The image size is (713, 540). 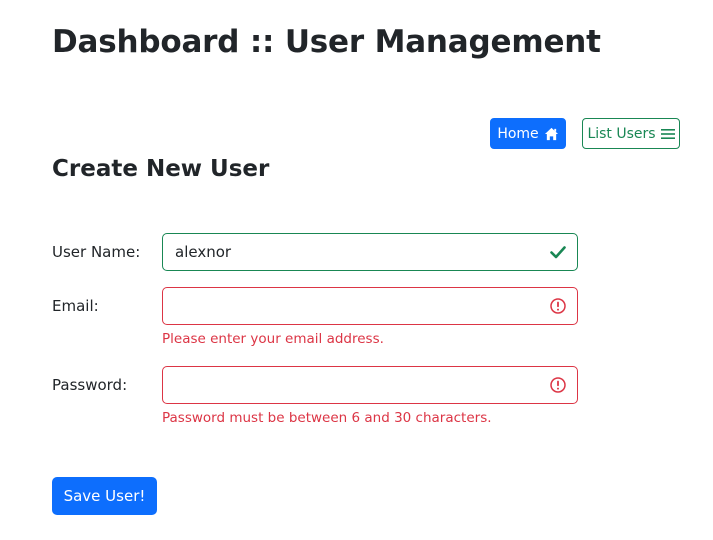 I want to click on list-users-button: List Users, so click(x=631, y=133).